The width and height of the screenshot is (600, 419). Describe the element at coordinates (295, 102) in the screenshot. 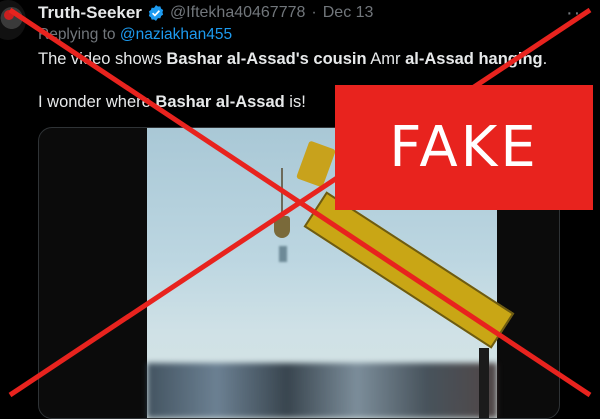

I see `text-segment: is!` at that location.